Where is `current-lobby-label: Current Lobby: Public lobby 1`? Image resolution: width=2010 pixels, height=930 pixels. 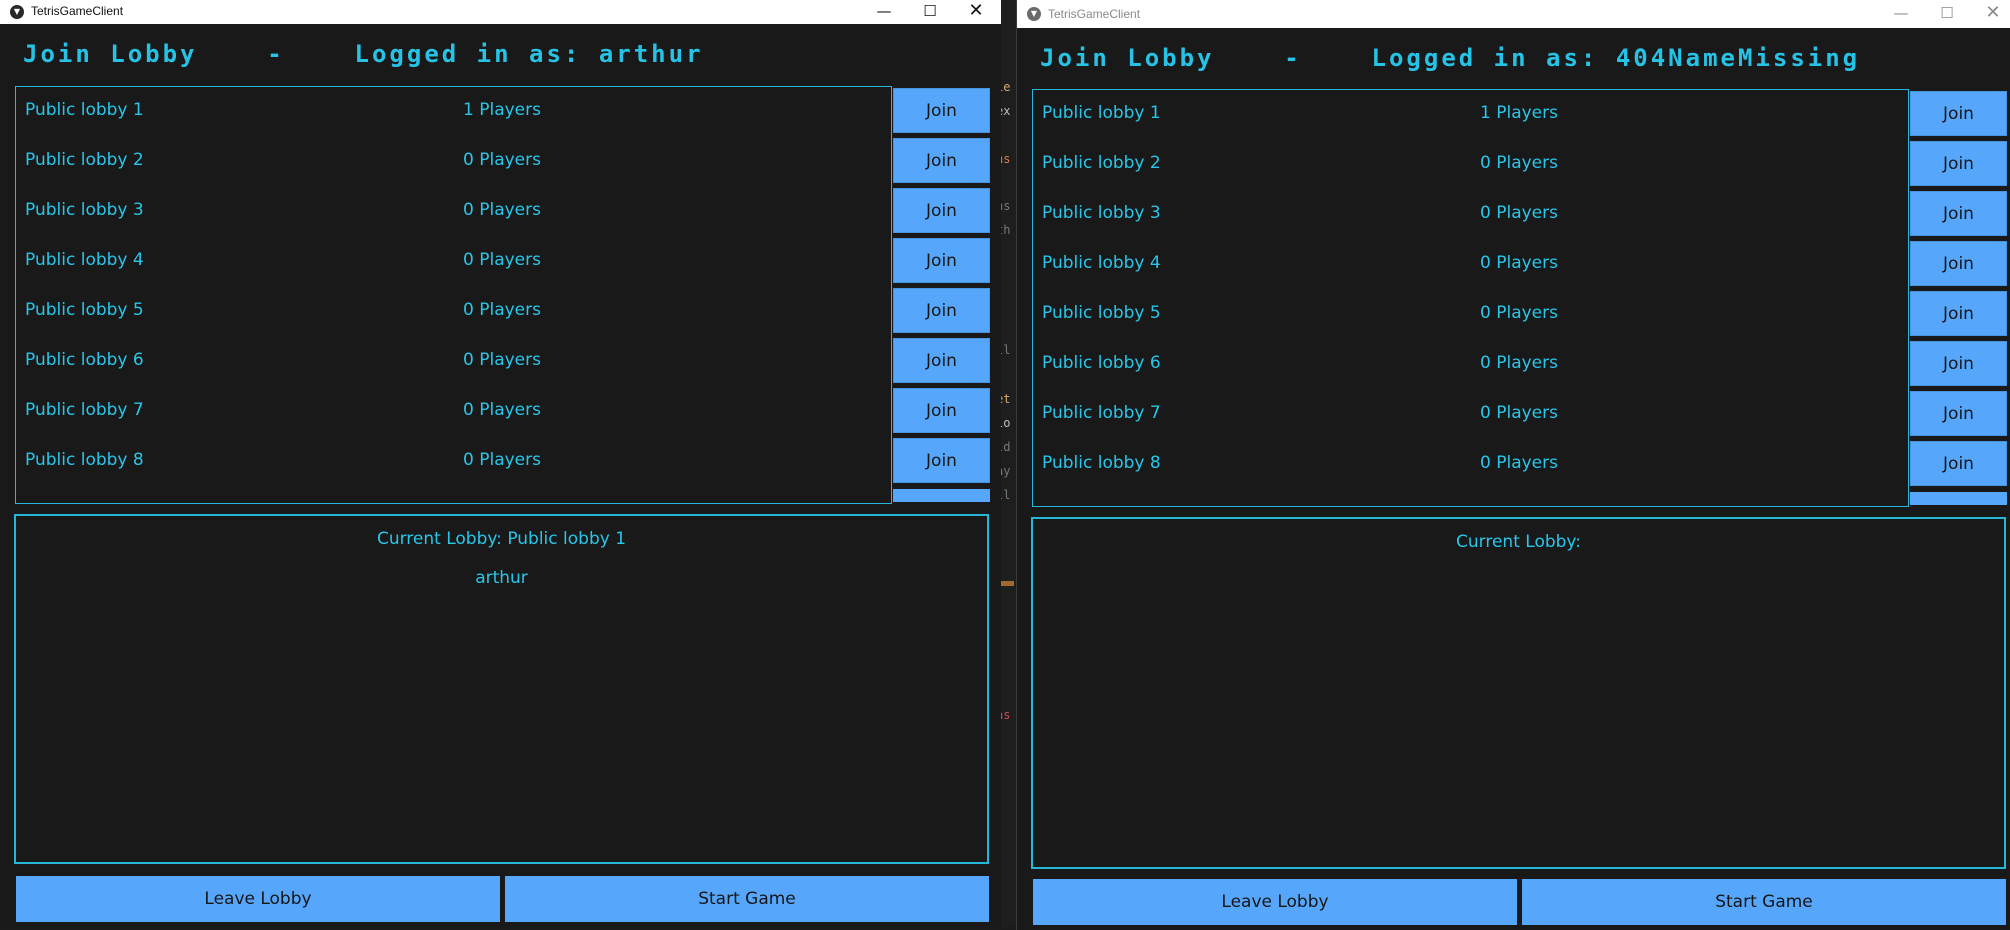 current-lobby-label: Current Lobby: Public lobby 1 is located at coordinates (501, 539).